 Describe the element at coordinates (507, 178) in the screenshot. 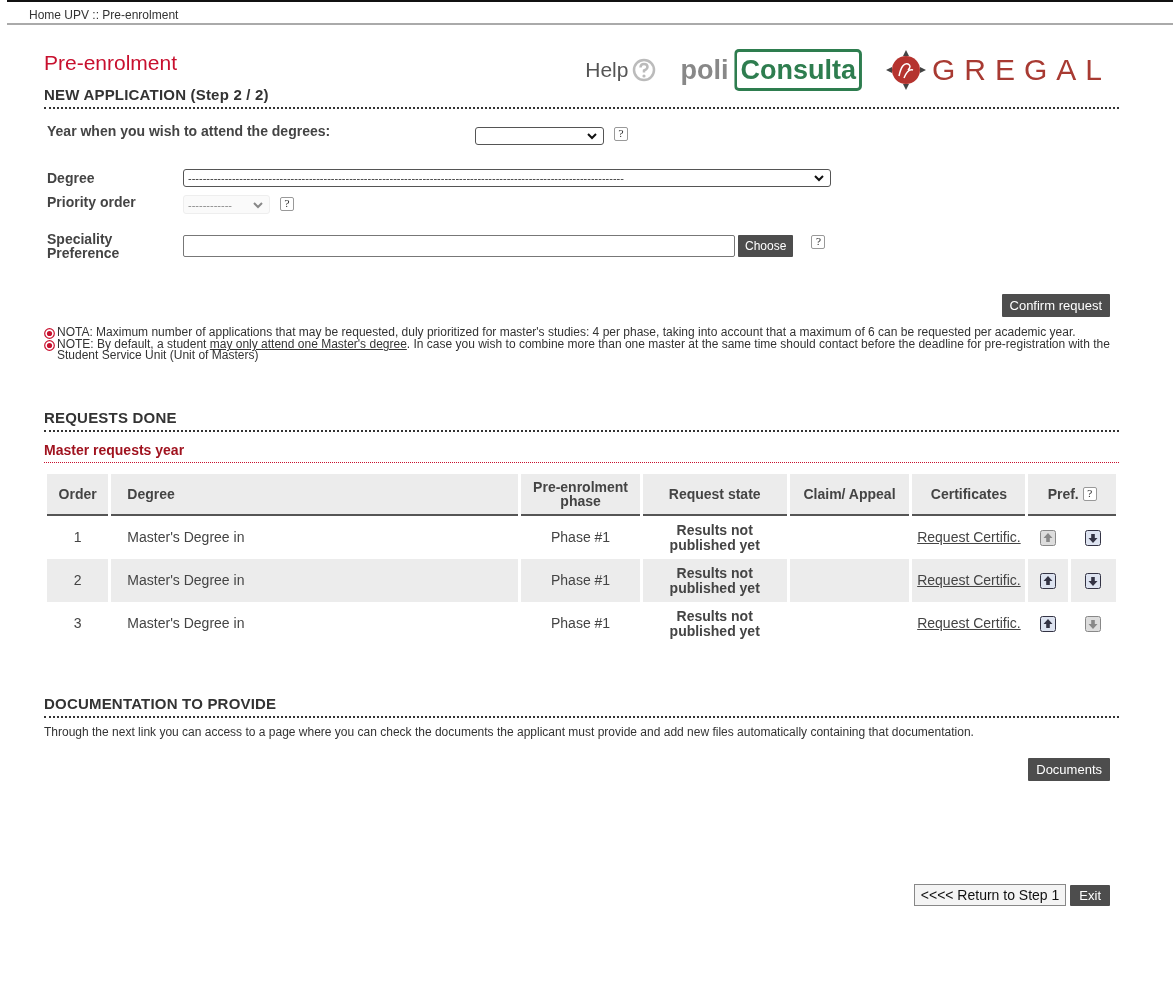

I see `degree-dropdown: -----------------------------------------------------------------------------------------------------------------------` at that location.